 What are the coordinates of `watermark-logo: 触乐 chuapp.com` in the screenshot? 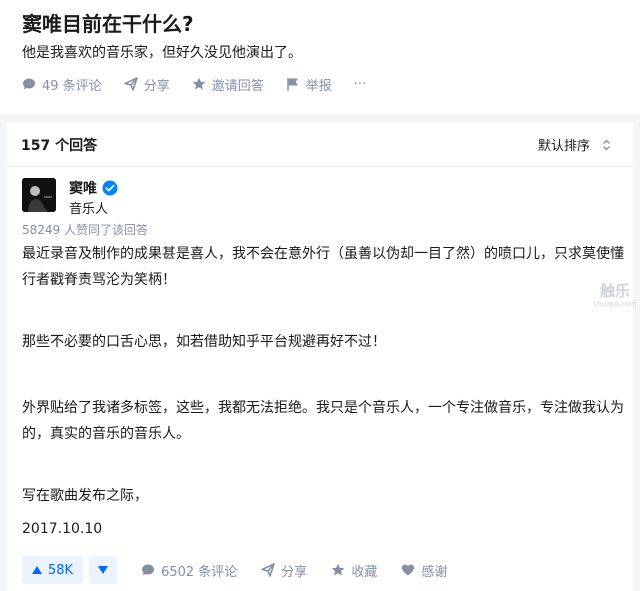 It's located at (615, 302).